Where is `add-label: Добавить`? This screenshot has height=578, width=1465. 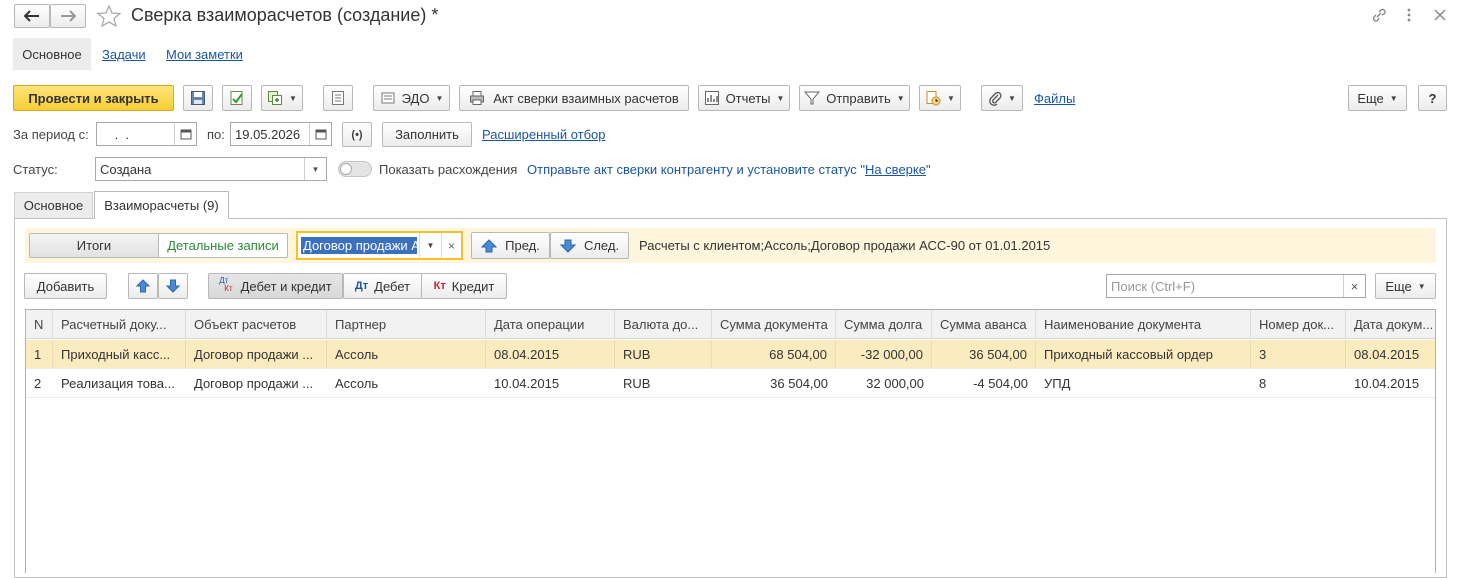 add-label: Добавить is located at coordinates (65, 286).